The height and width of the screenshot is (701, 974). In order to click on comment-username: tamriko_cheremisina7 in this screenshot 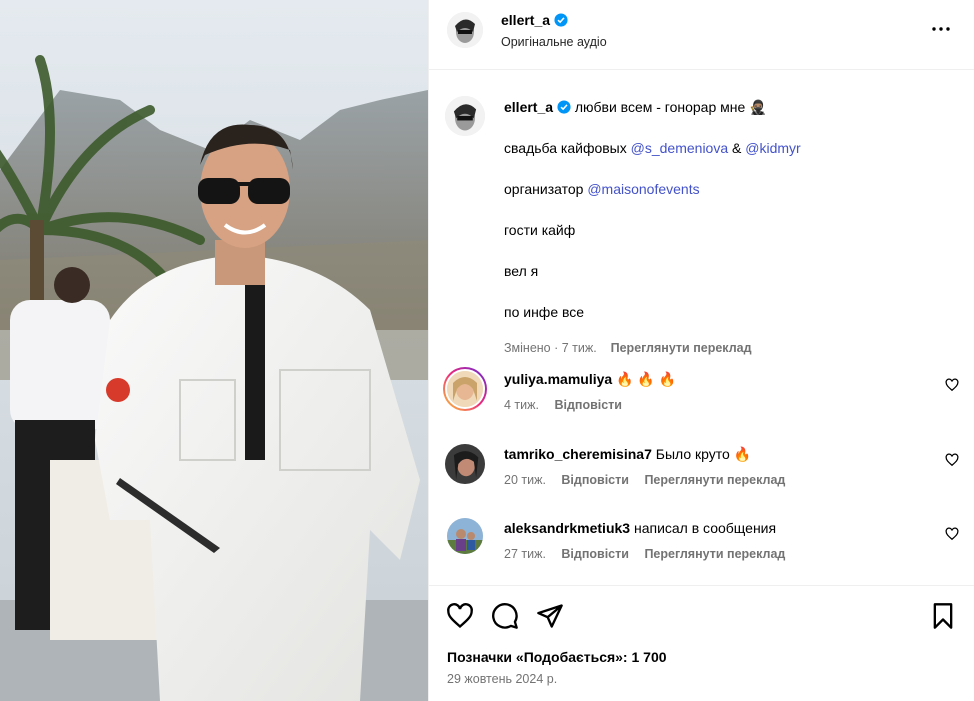, I will do `click(578, 454)`.